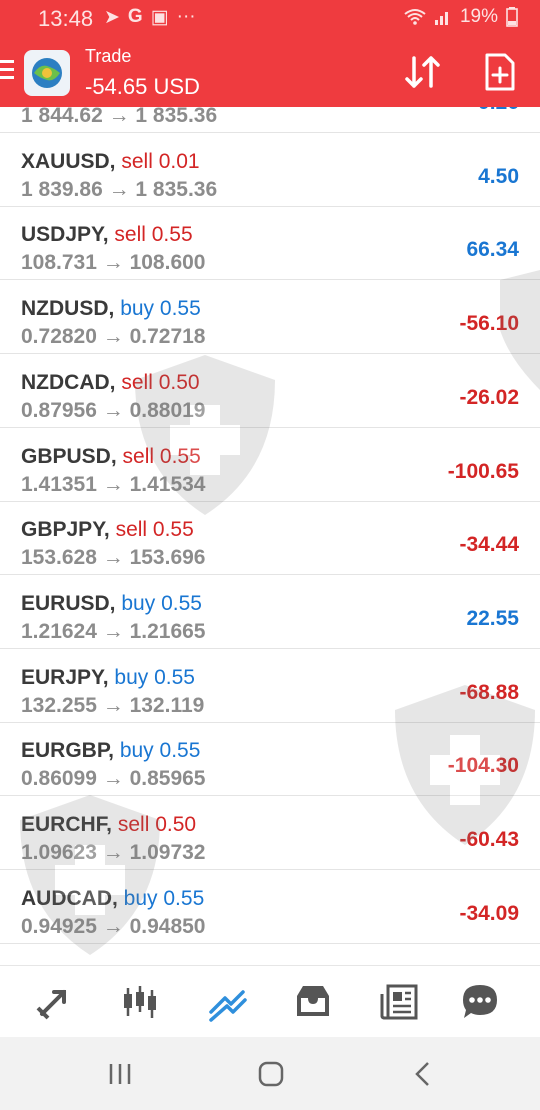 The width and height of the screenshot is (540, 1110). Describe the element at coordinates (111, 457) in the screenshot. I see `position-symbol-line: GBPUSD, sell 0.55` at that location.